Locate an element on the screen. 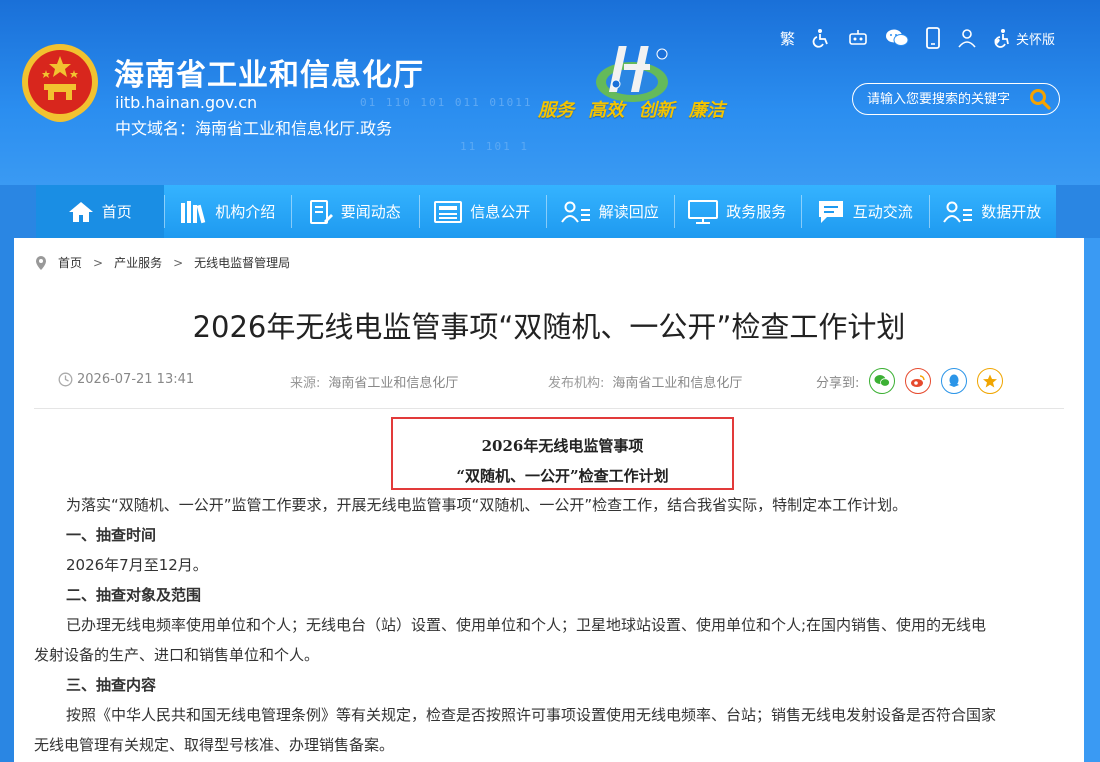 This screenshot has height=762, width=1100. nav-item-open-data: 数据开放 is located at coordinates (992, 211).